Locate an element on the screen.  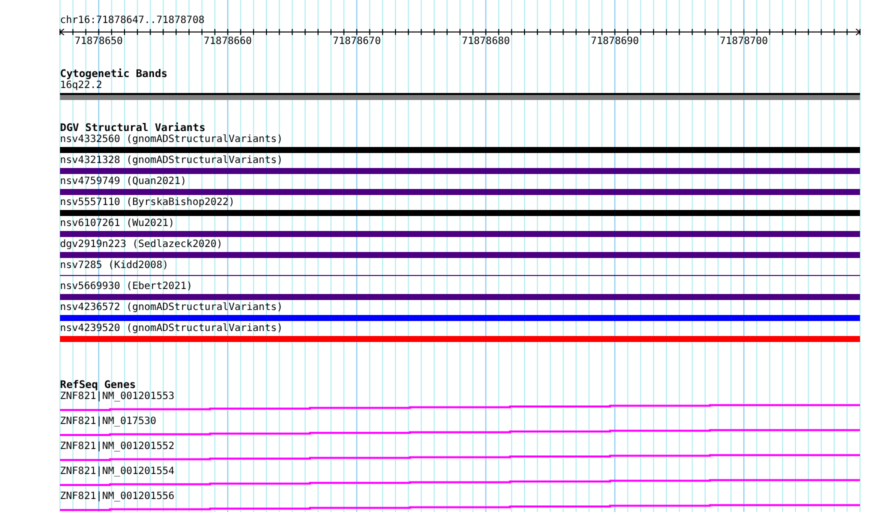
ruler-label: 71878670 is located at coordinates (356, 41).